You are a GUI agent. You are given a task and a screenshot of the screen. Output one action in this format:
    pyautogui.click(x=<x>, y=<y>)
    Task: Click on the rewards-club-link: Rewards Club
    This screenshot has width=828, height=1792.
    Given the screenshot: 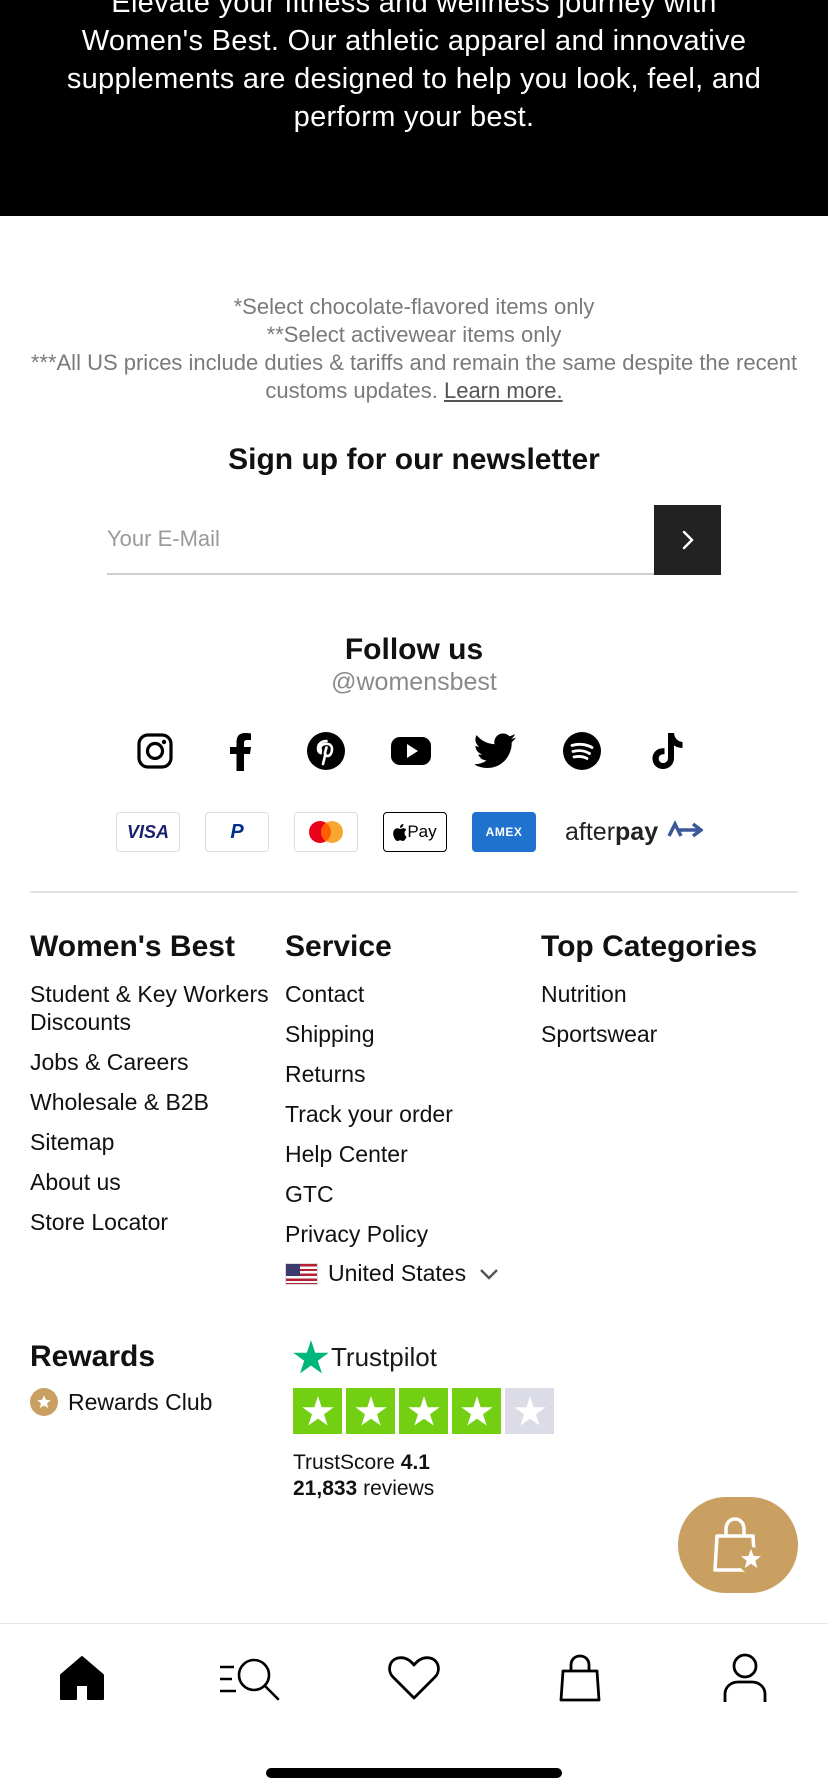 What is the action you would take?
    pyautogui.click(x=121, y=1402)
    